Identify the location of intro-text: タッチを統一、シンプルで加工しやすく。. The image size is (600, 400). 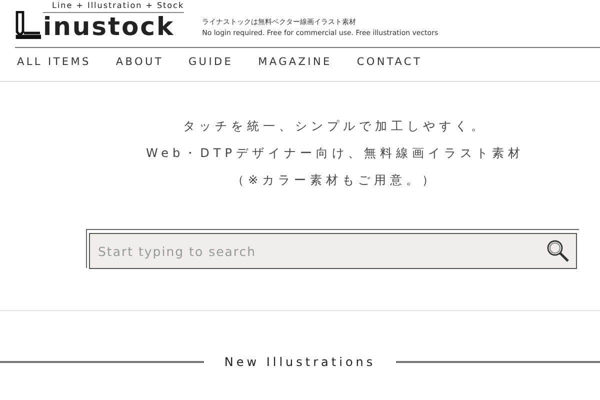
(335, 126).